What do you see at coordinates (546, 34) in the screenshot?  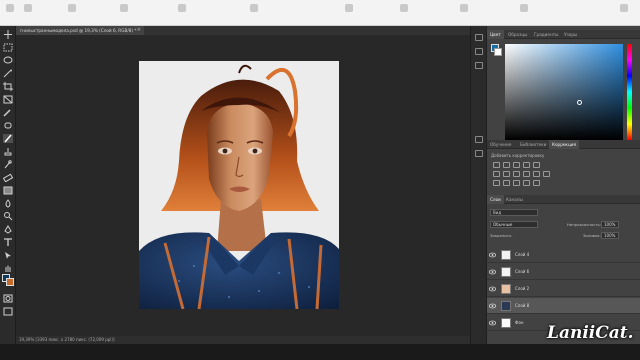 I see `tab-gradients: Градиенты` at bounding box center [546, 34].